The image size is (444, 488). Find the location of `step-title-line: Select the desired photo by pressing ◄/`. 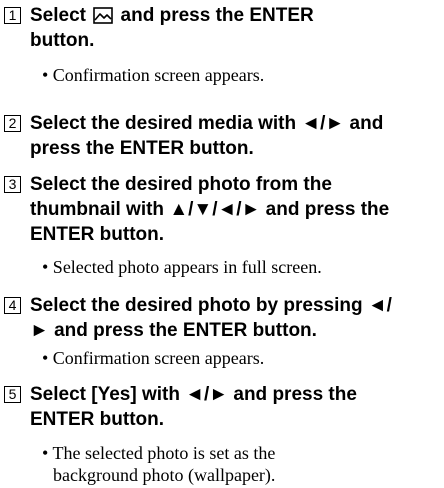

step-title-line: Select the desired photo by pressing ◄/ is located at coordinates (211, 305).